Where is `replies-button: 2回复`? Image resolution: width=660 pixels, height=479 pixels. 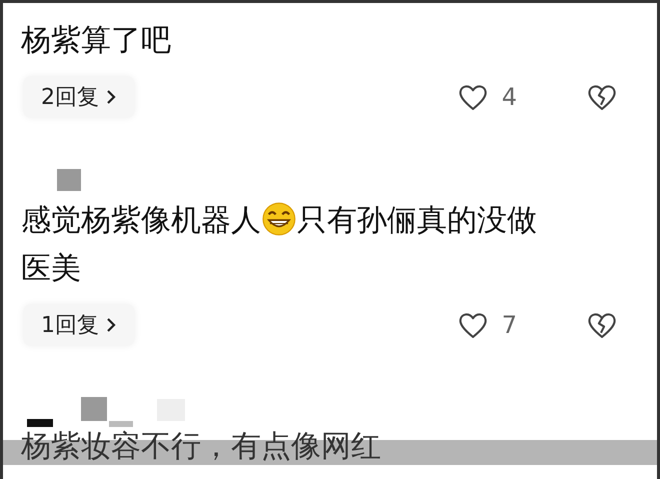 replies-button: 2回复 is located at coordinates (79, 97).